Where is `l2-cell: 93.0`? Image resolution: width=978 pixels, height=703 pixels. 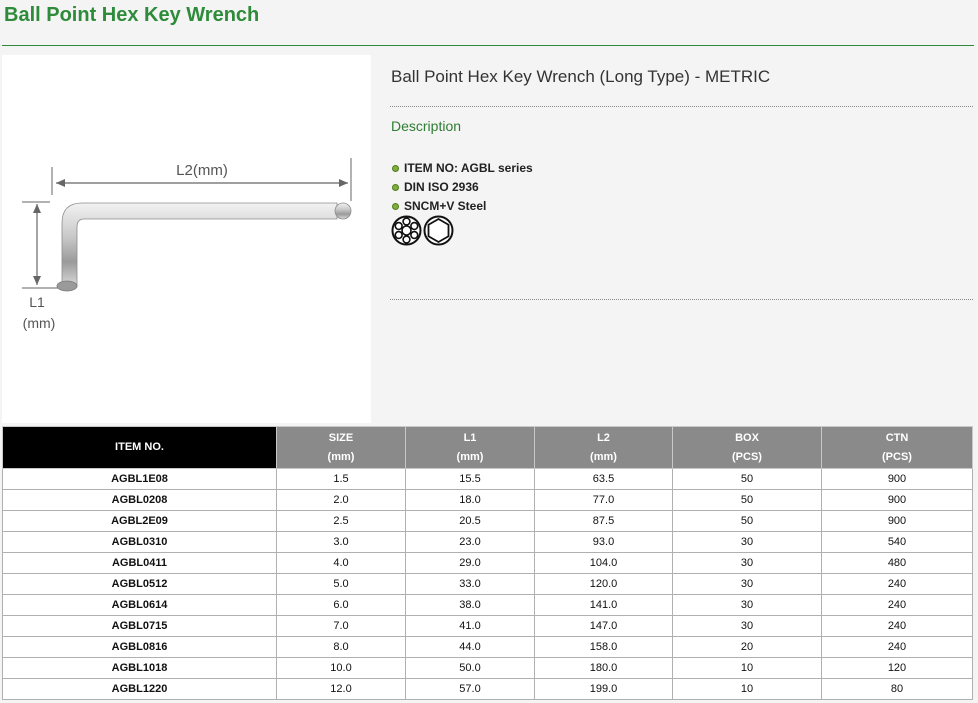
l2-cell: 93.0 is located at coordinates (603, 542).